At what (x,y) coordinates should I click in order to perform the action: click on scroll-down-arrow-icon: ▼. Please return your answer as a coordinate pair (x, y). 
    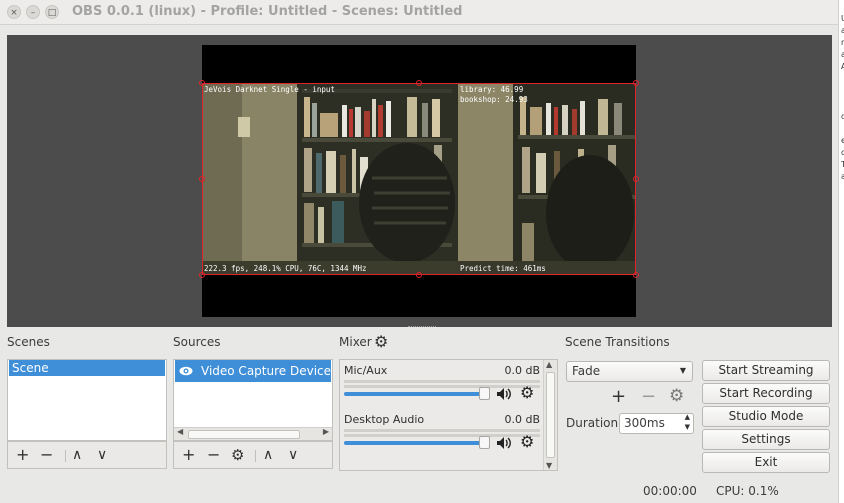
    Looking at the image, I should click on (549, 465).